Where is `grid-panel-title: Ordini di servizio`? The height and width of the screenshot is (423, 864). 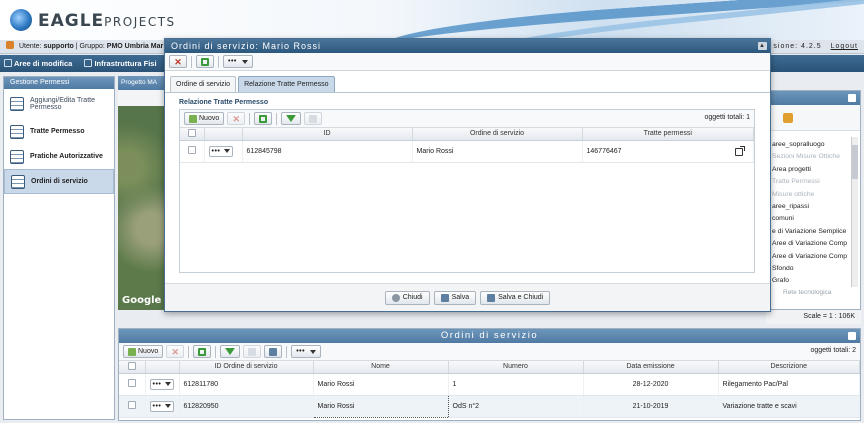 grid-panel-title: Ordini di servizio is located at coordinates (489, 336).